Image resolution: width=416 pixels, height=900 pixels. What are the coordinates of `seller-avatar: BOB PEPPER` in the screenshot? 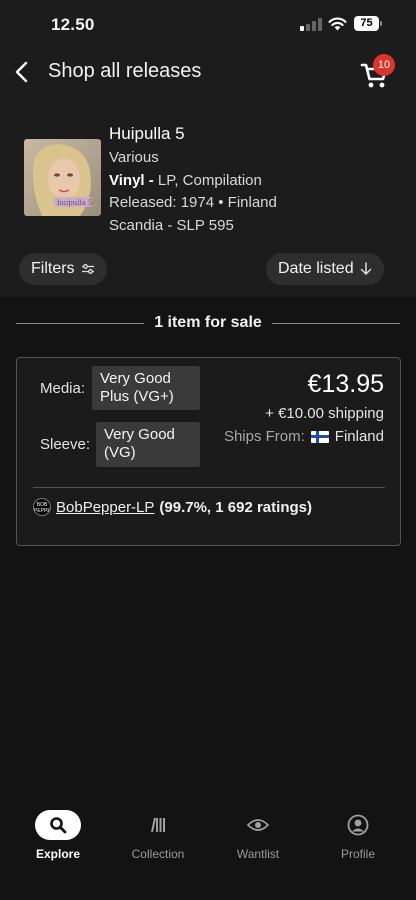 It's located at (42, 507).